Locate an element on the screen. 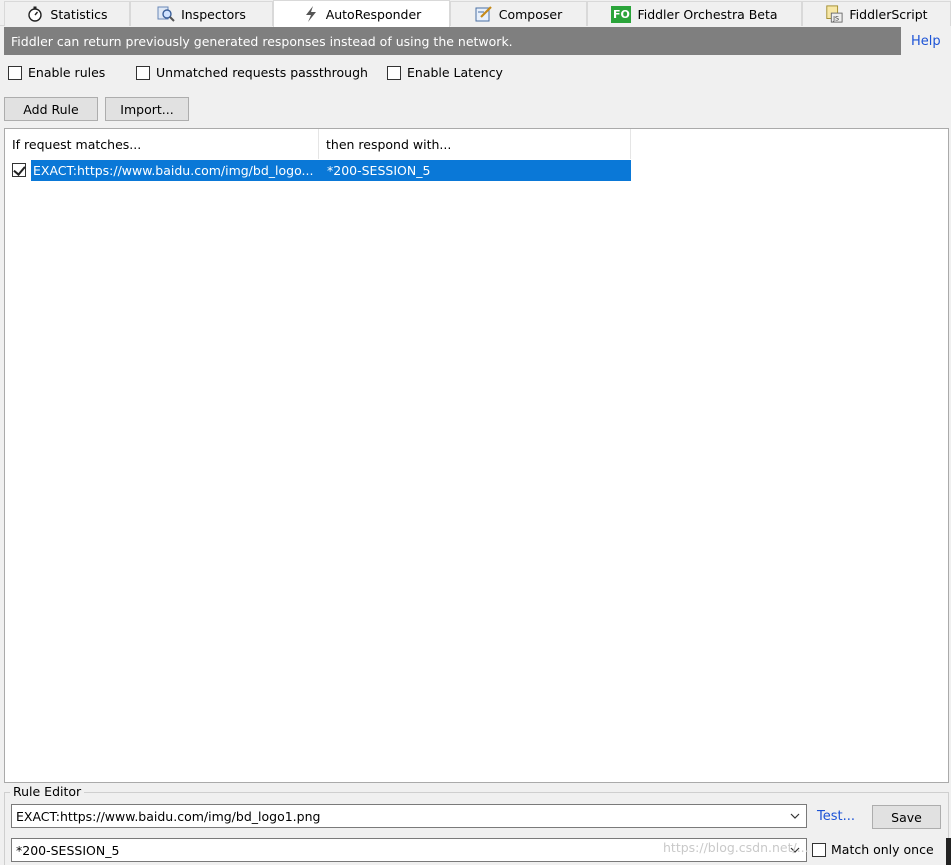  window-edge is located at coordinates (948, 851).